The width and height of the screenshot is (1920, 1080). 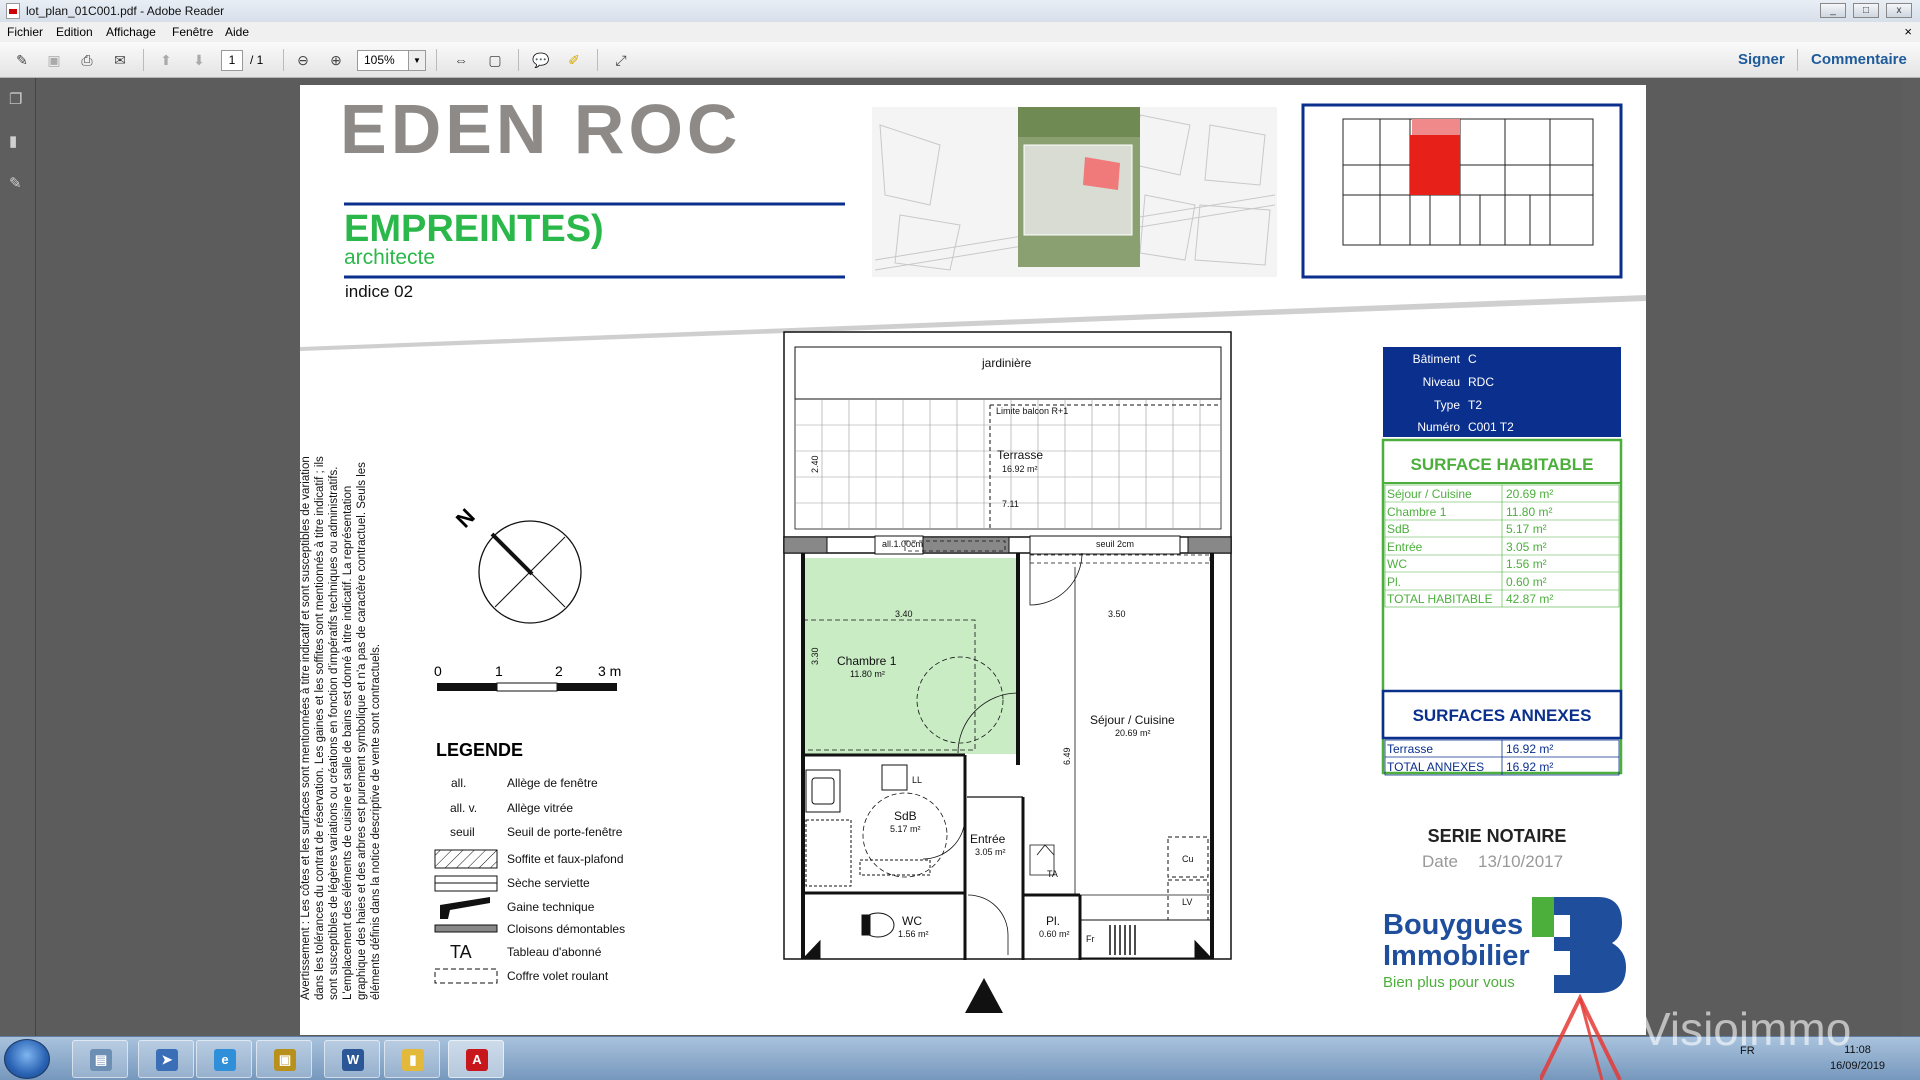 What do you see at coordinates (192, 32) in the screenshot?
I see `menu-fenetre: Fenêtre` at bounding box center [192, 32].